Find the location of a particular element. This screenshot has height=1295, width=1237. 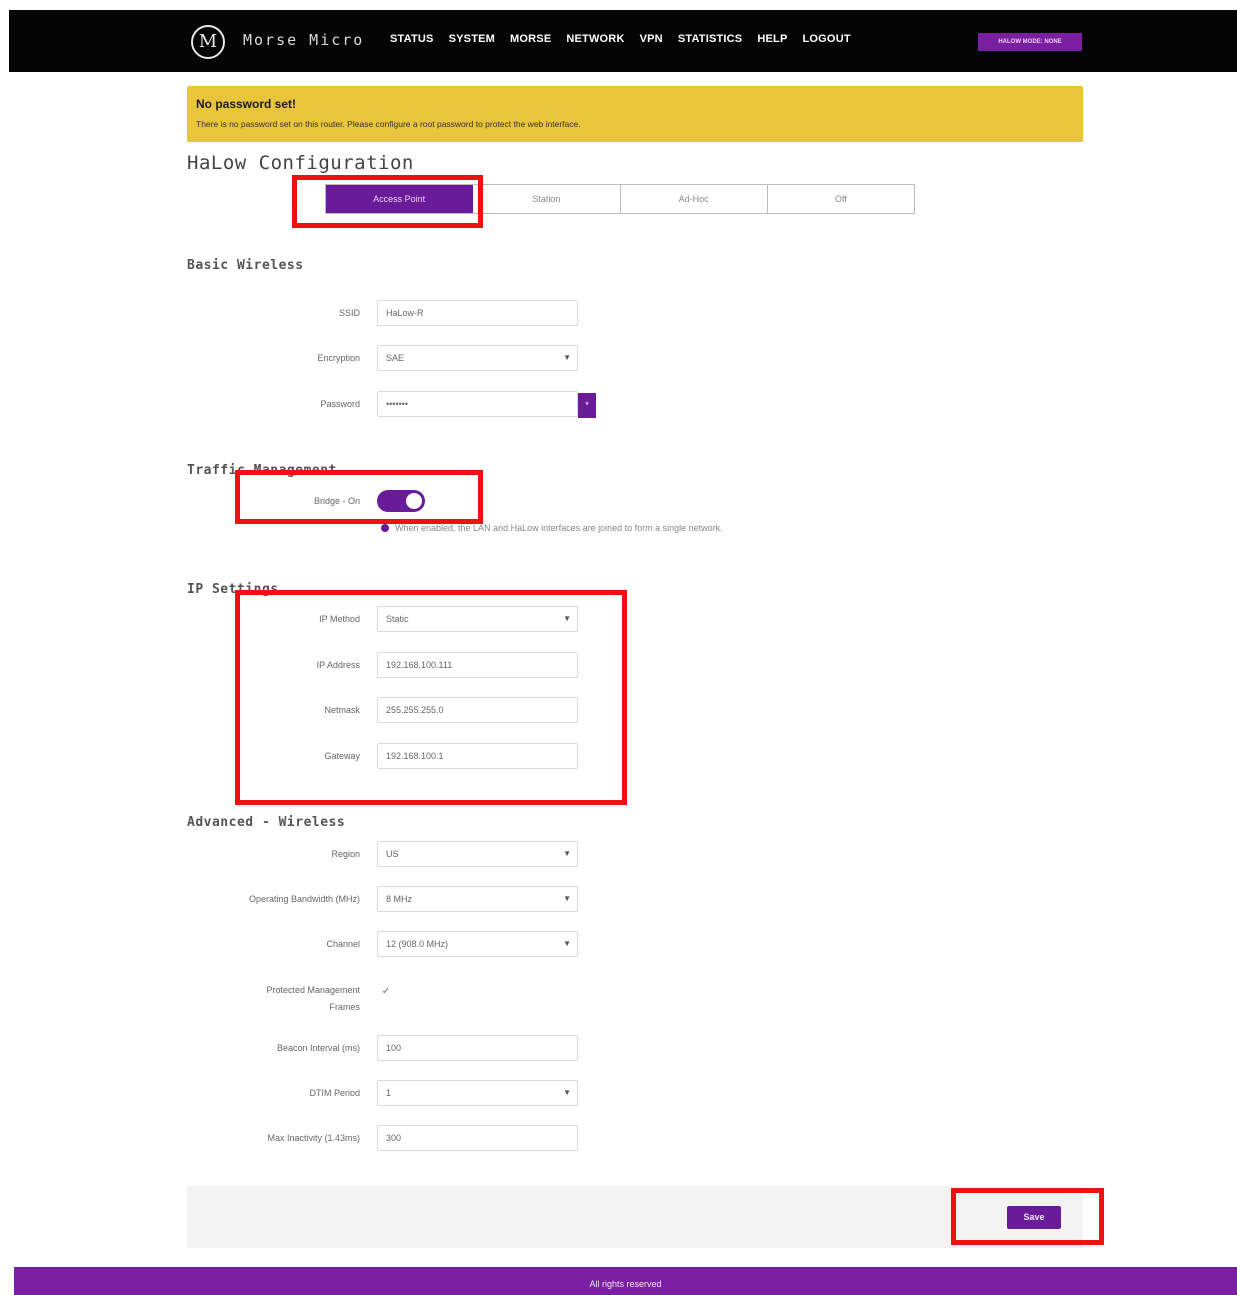

save-bar is located at coordinates (635, 1217).